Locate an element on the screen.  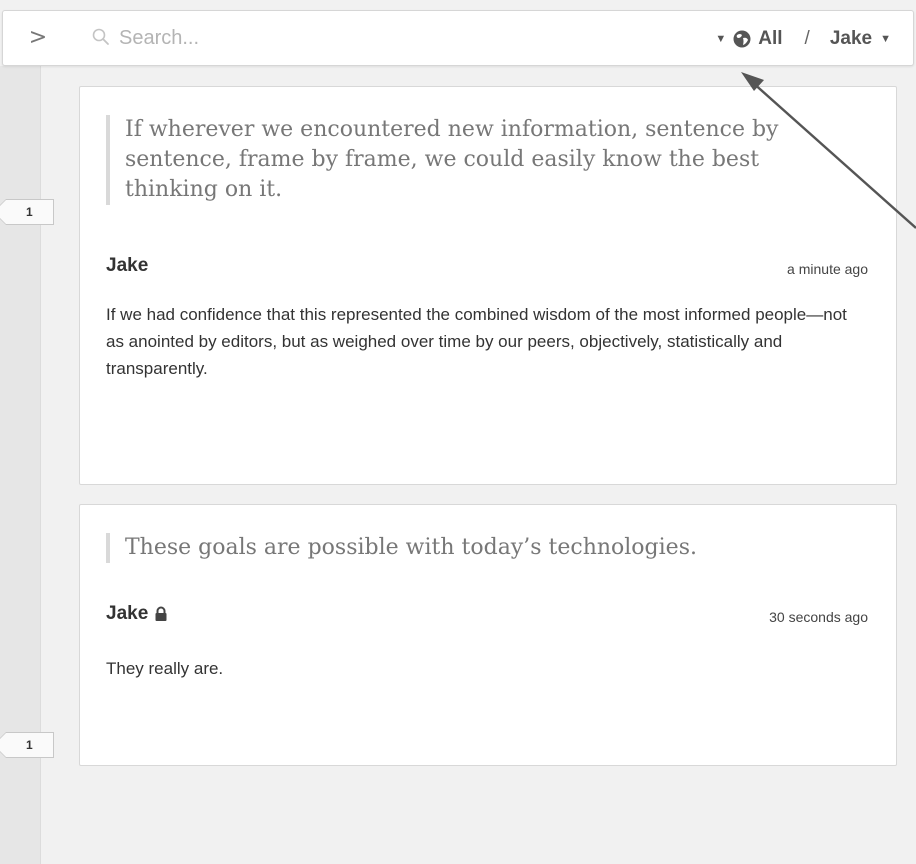
collapse-sidebar-button: > is located at coordinates (38, 38).